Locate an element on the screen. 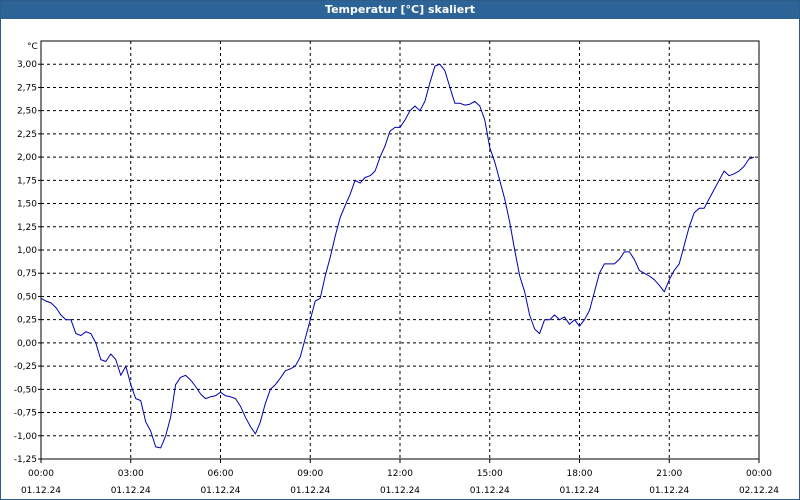 The height and width of the screenshot is (500, 800). x-tick-time-label: 09:00 is located at coordinates (310, 474).